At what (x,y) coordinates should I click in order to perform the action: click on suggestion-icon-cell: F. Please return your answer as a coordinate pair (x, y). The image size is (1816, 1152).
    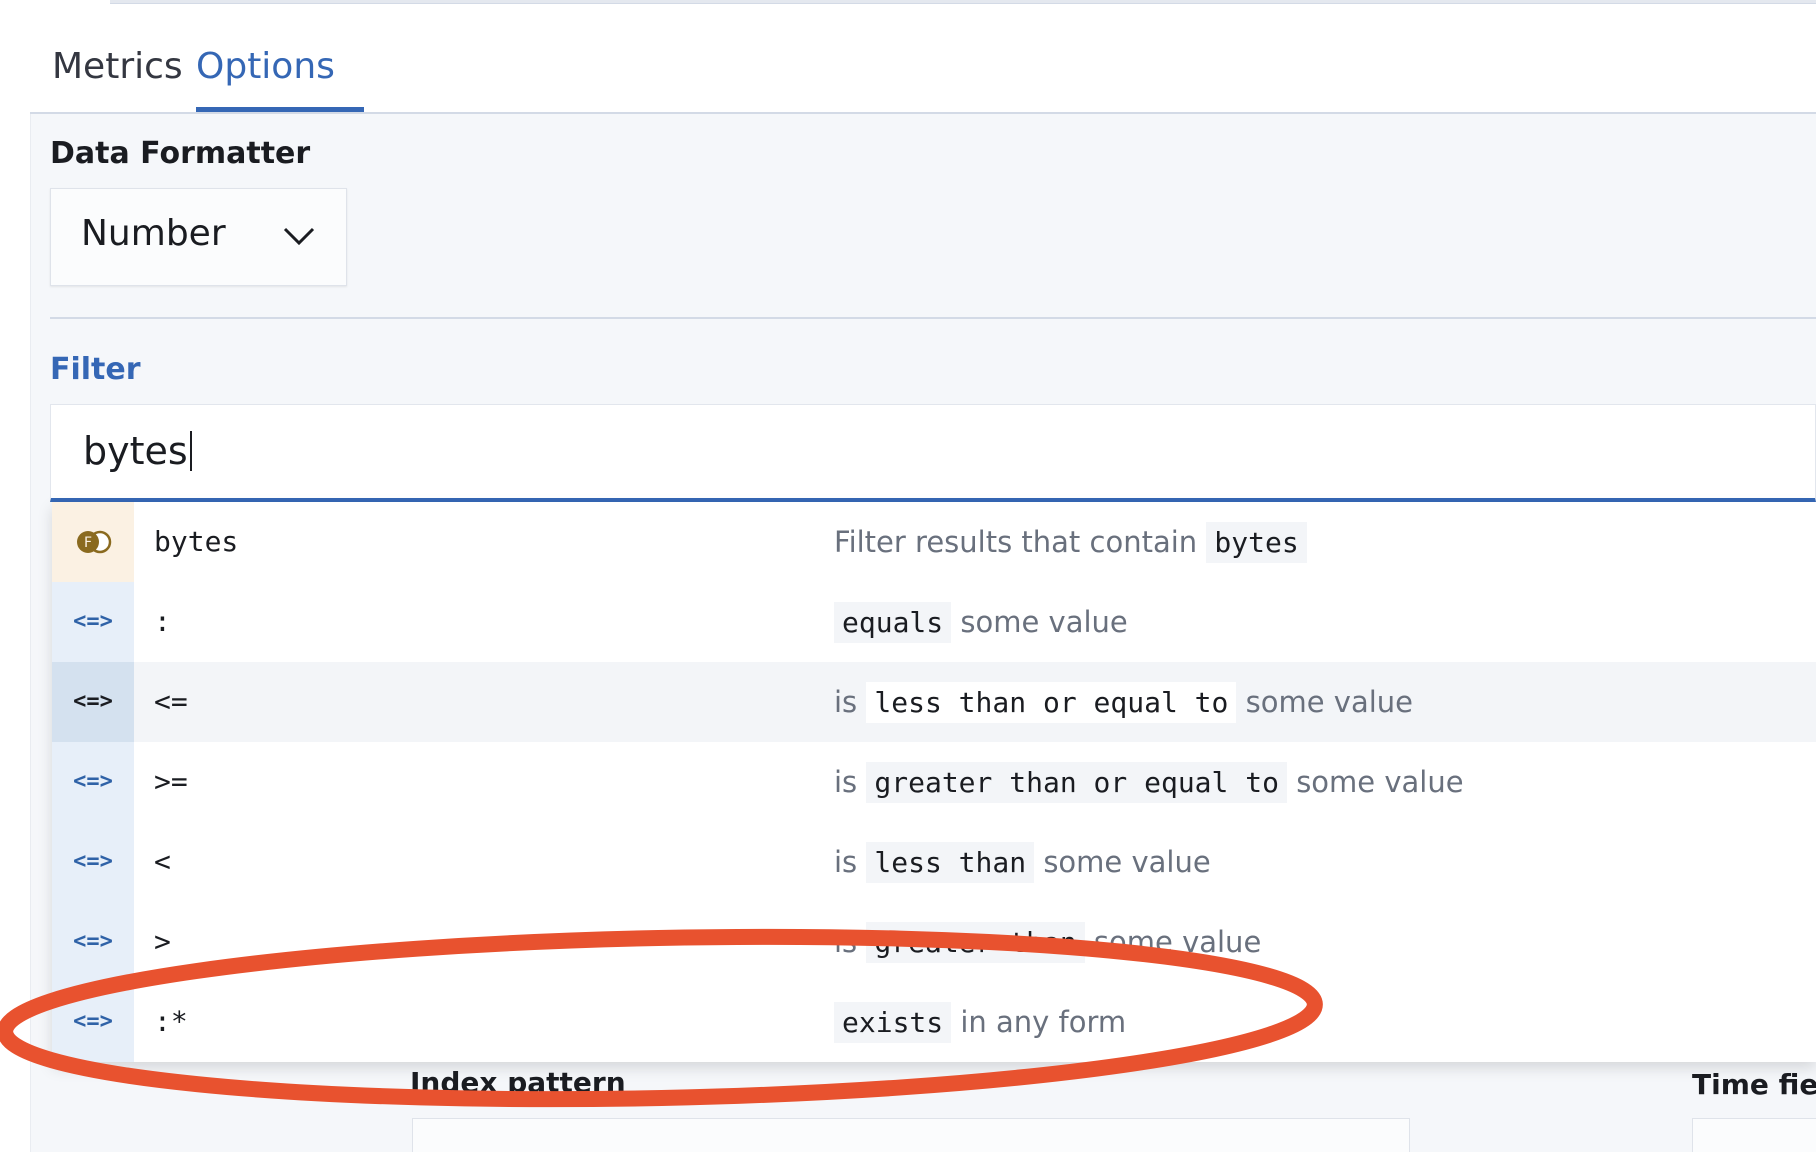
    Looking at the image, I should click on (93, 542).